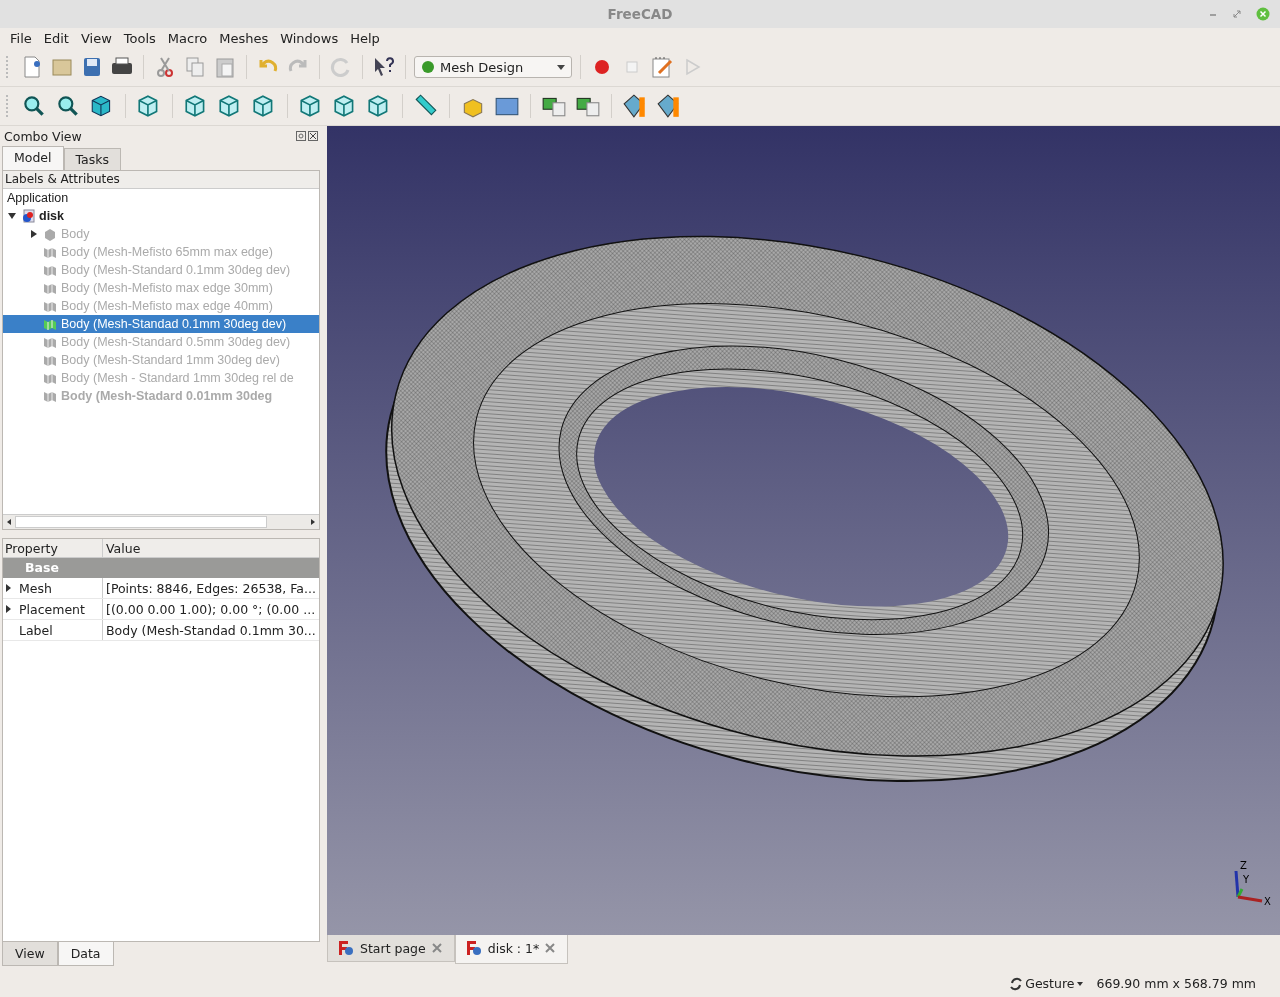 This screenshot has height=997, width=1280. Describe the element at coordinates (53, 548) in the screenshot. I see `column-header: Property` at that location.